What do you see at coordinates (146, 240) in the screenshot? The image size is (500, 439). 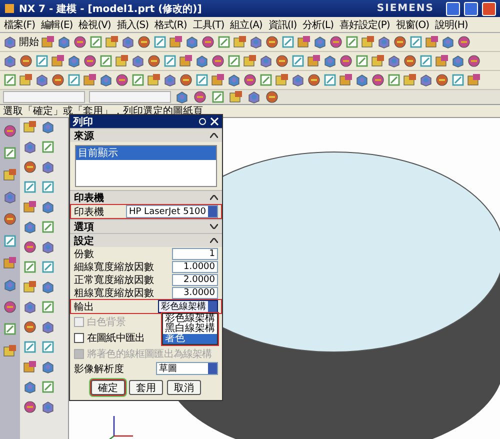 I see `section-header: 設定` at bounding box center [146, 240].